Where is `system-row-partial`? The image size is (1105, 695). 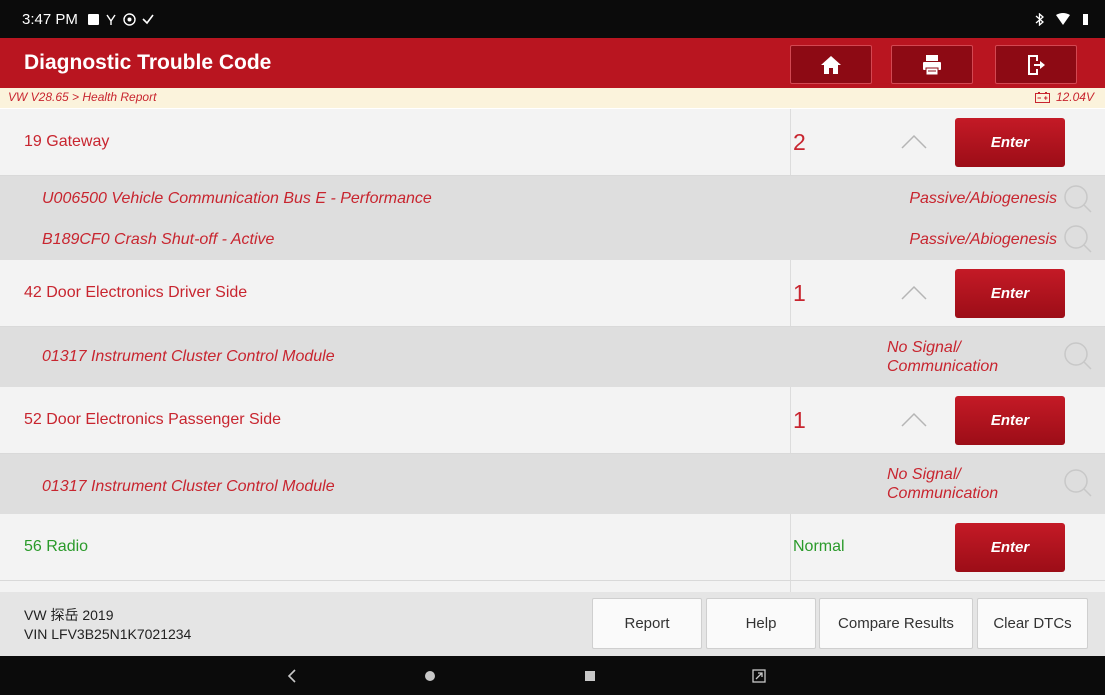
system-row-partial is located at coordinates (552, 586).